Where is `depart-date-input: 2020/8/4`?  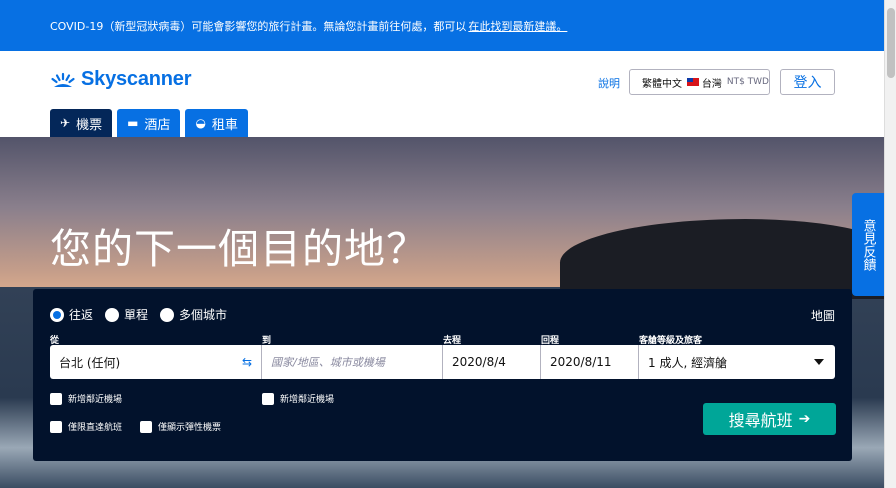 depart-date-input: 2020/8/4 is located at coordinates (492, 362).